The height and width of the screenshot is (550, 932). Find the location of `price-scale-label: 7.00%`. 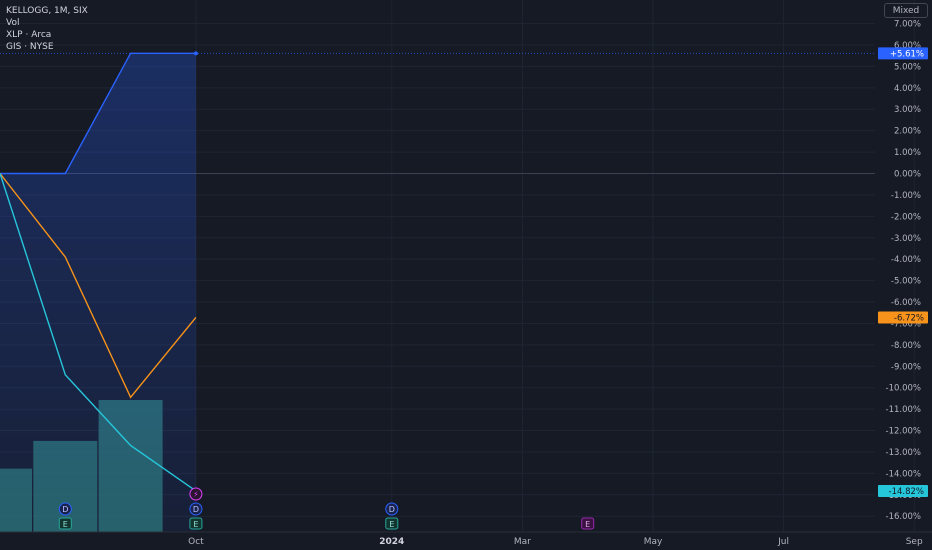

price-scale-label: 7.00% is located at coordinates (907, 25).